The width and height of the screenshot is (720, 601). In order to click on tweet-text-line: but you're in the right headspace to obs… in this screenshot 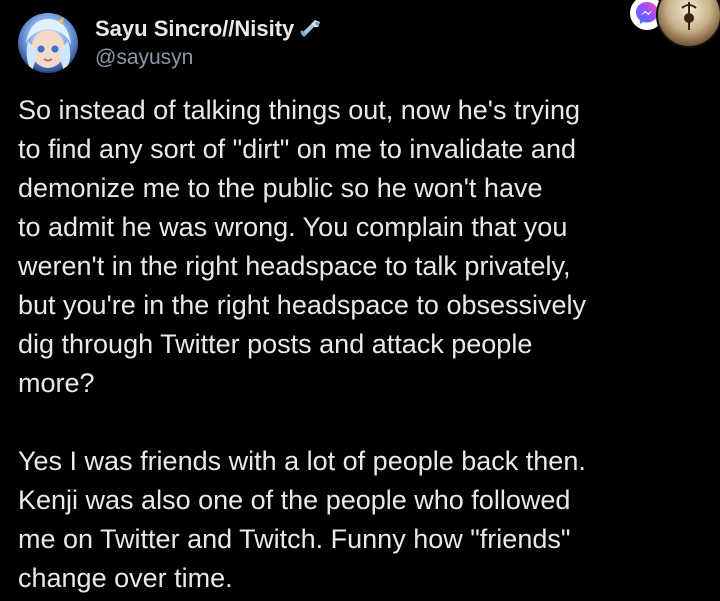, I will do `click(302, 305)`.